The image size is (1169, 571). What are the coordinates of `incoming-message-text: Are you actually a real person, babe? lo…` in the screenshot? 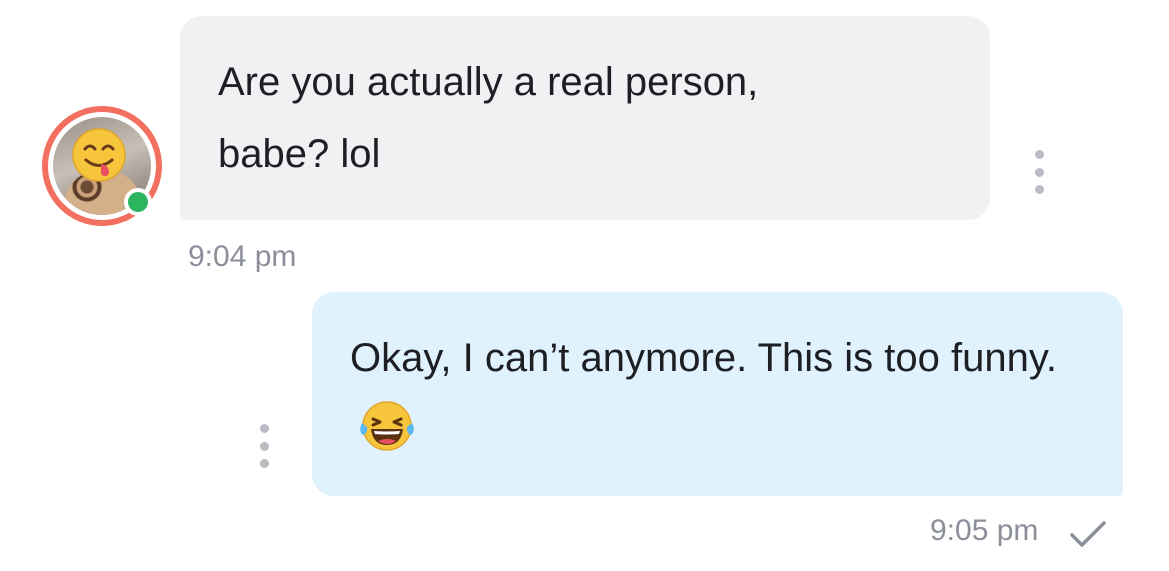 It's located at (488, 118).